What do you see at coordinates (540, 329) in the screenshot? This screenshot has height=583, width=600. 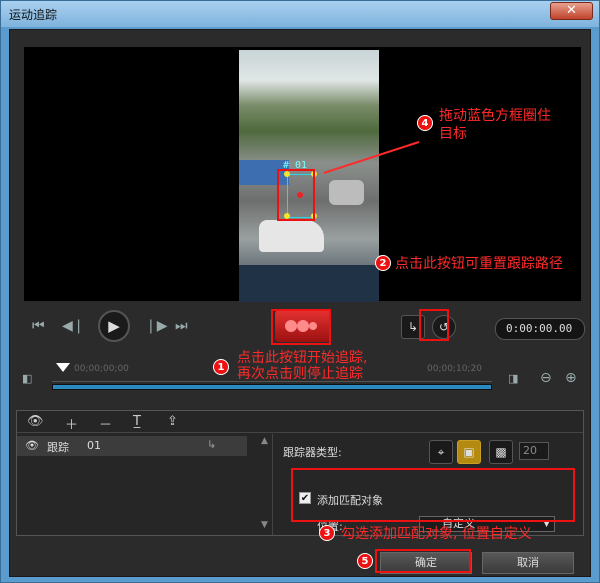 I see `timecode-field: 0:00:00.00` at bounding box center [540, 329].